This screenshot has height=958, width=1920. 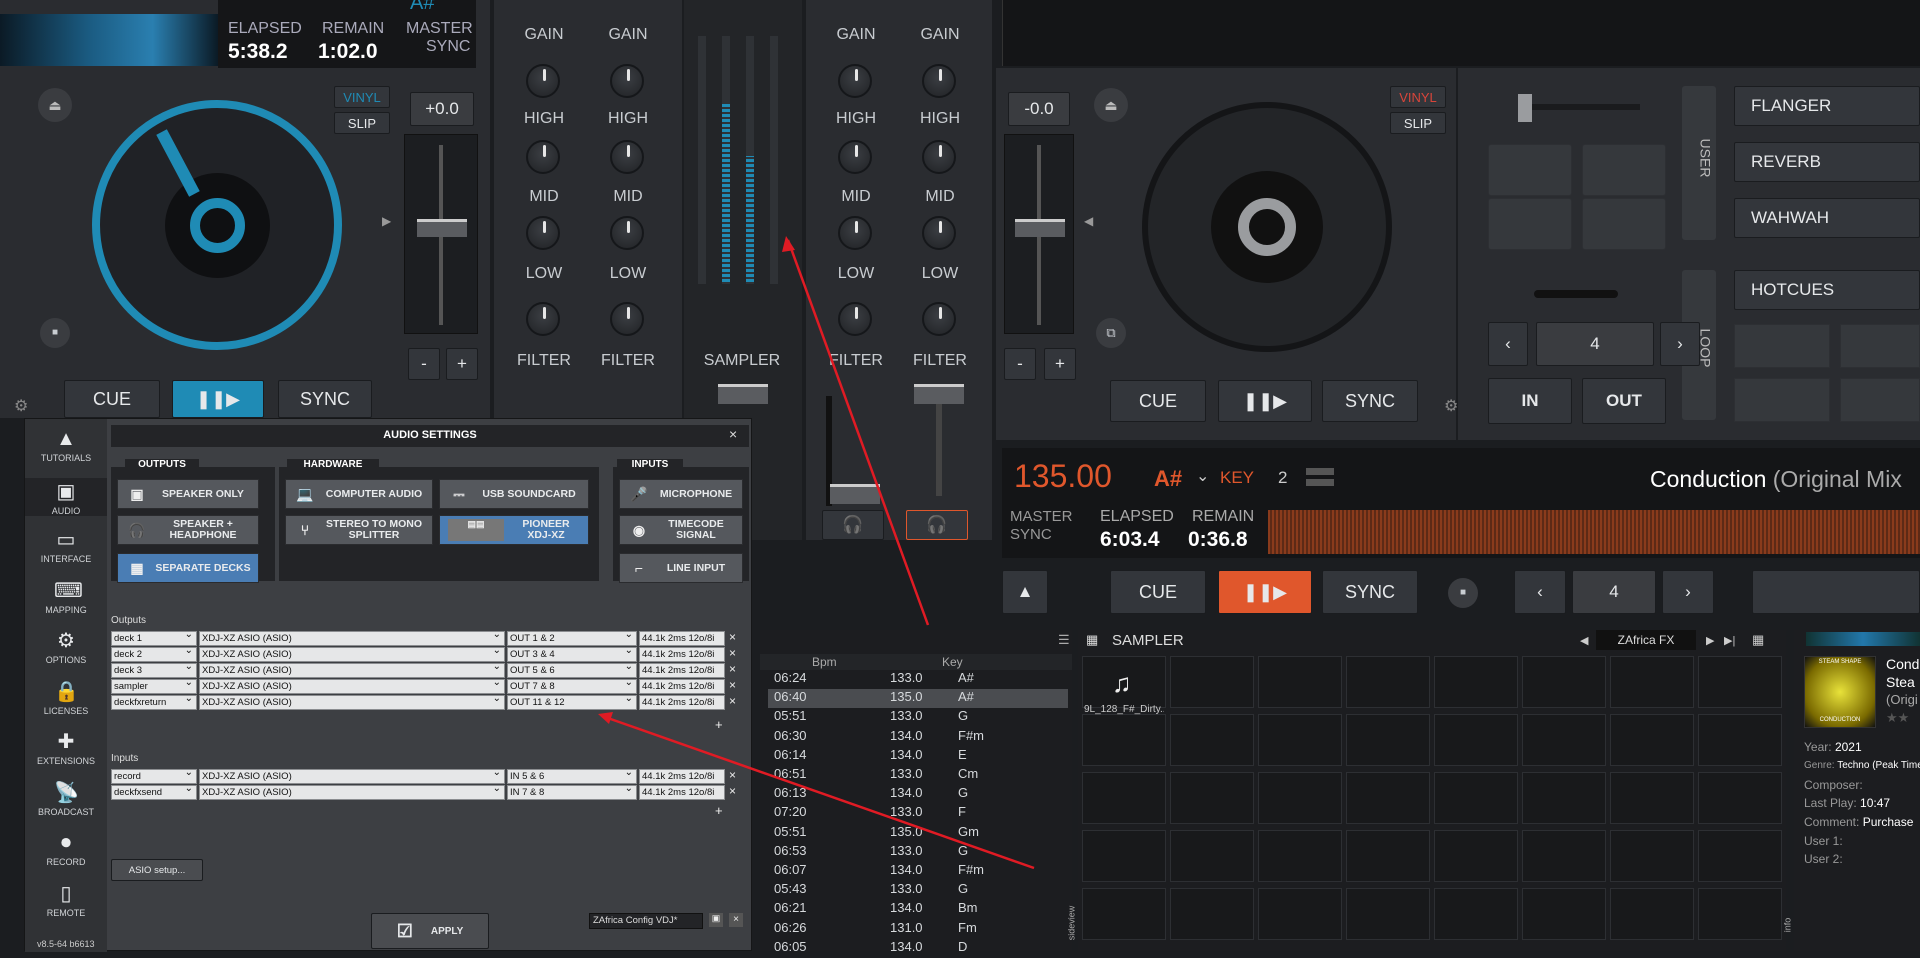 What do you see at coordinates (1827, 106) in the screenshot?
I see `fx-select-1: FLANGER` at bounding box center [1827, 106].